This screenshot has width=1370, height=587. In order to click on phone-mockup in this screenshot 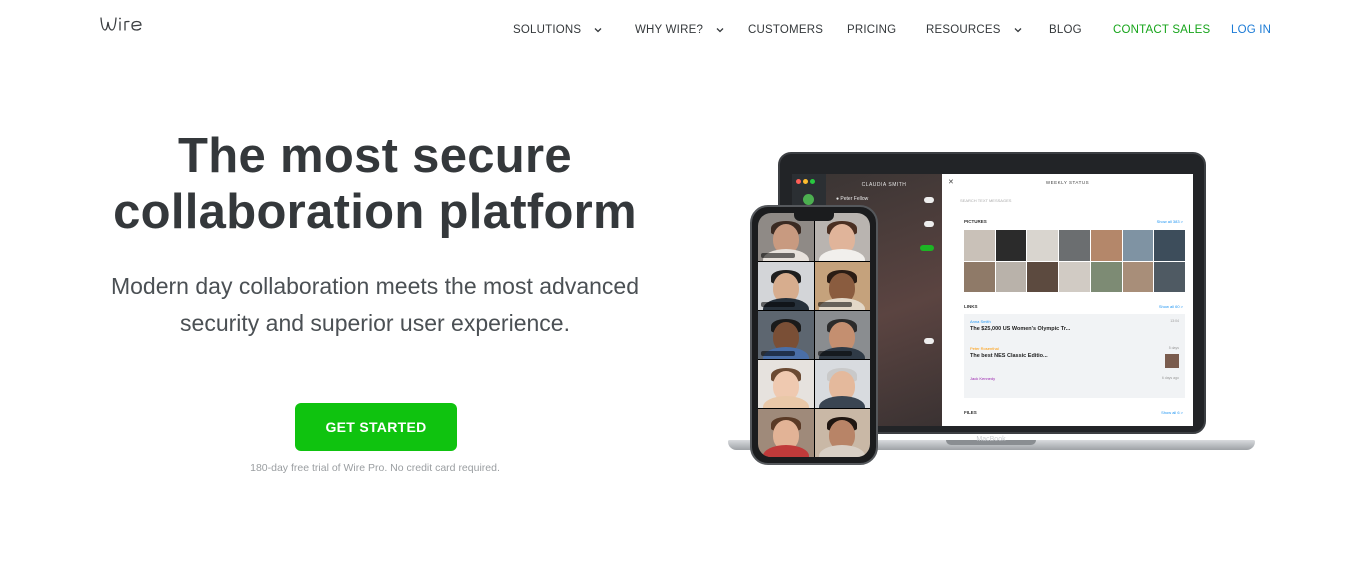, I will do `click(814, 335)`.